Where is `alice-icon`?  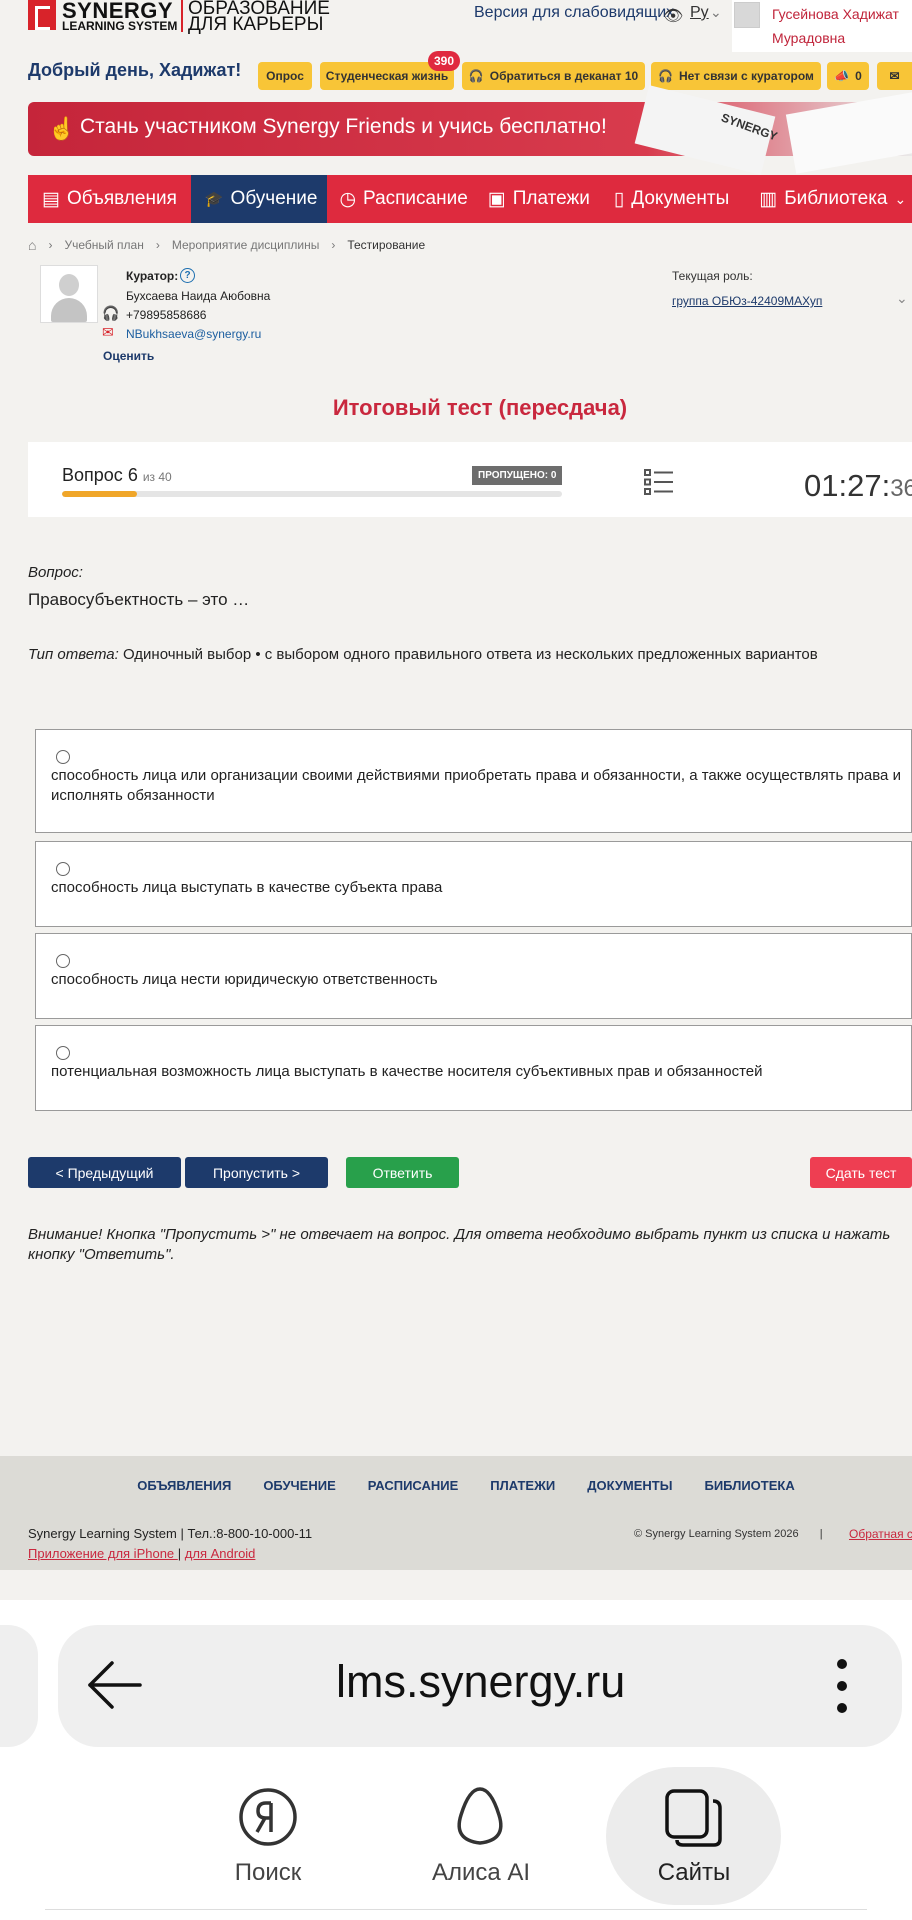
alice-icon is located at coordinates (480, 1816).